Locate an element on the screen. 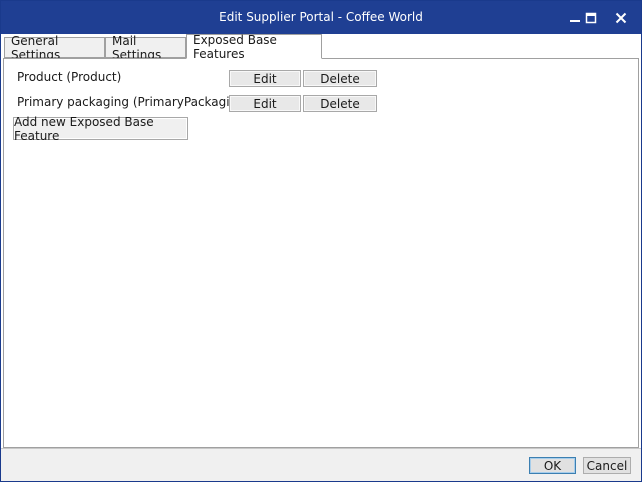 Image resolution: width=642 pixels, height=482 pixels. tab-general-settings: General Settings is located at coordinates (54, 48).